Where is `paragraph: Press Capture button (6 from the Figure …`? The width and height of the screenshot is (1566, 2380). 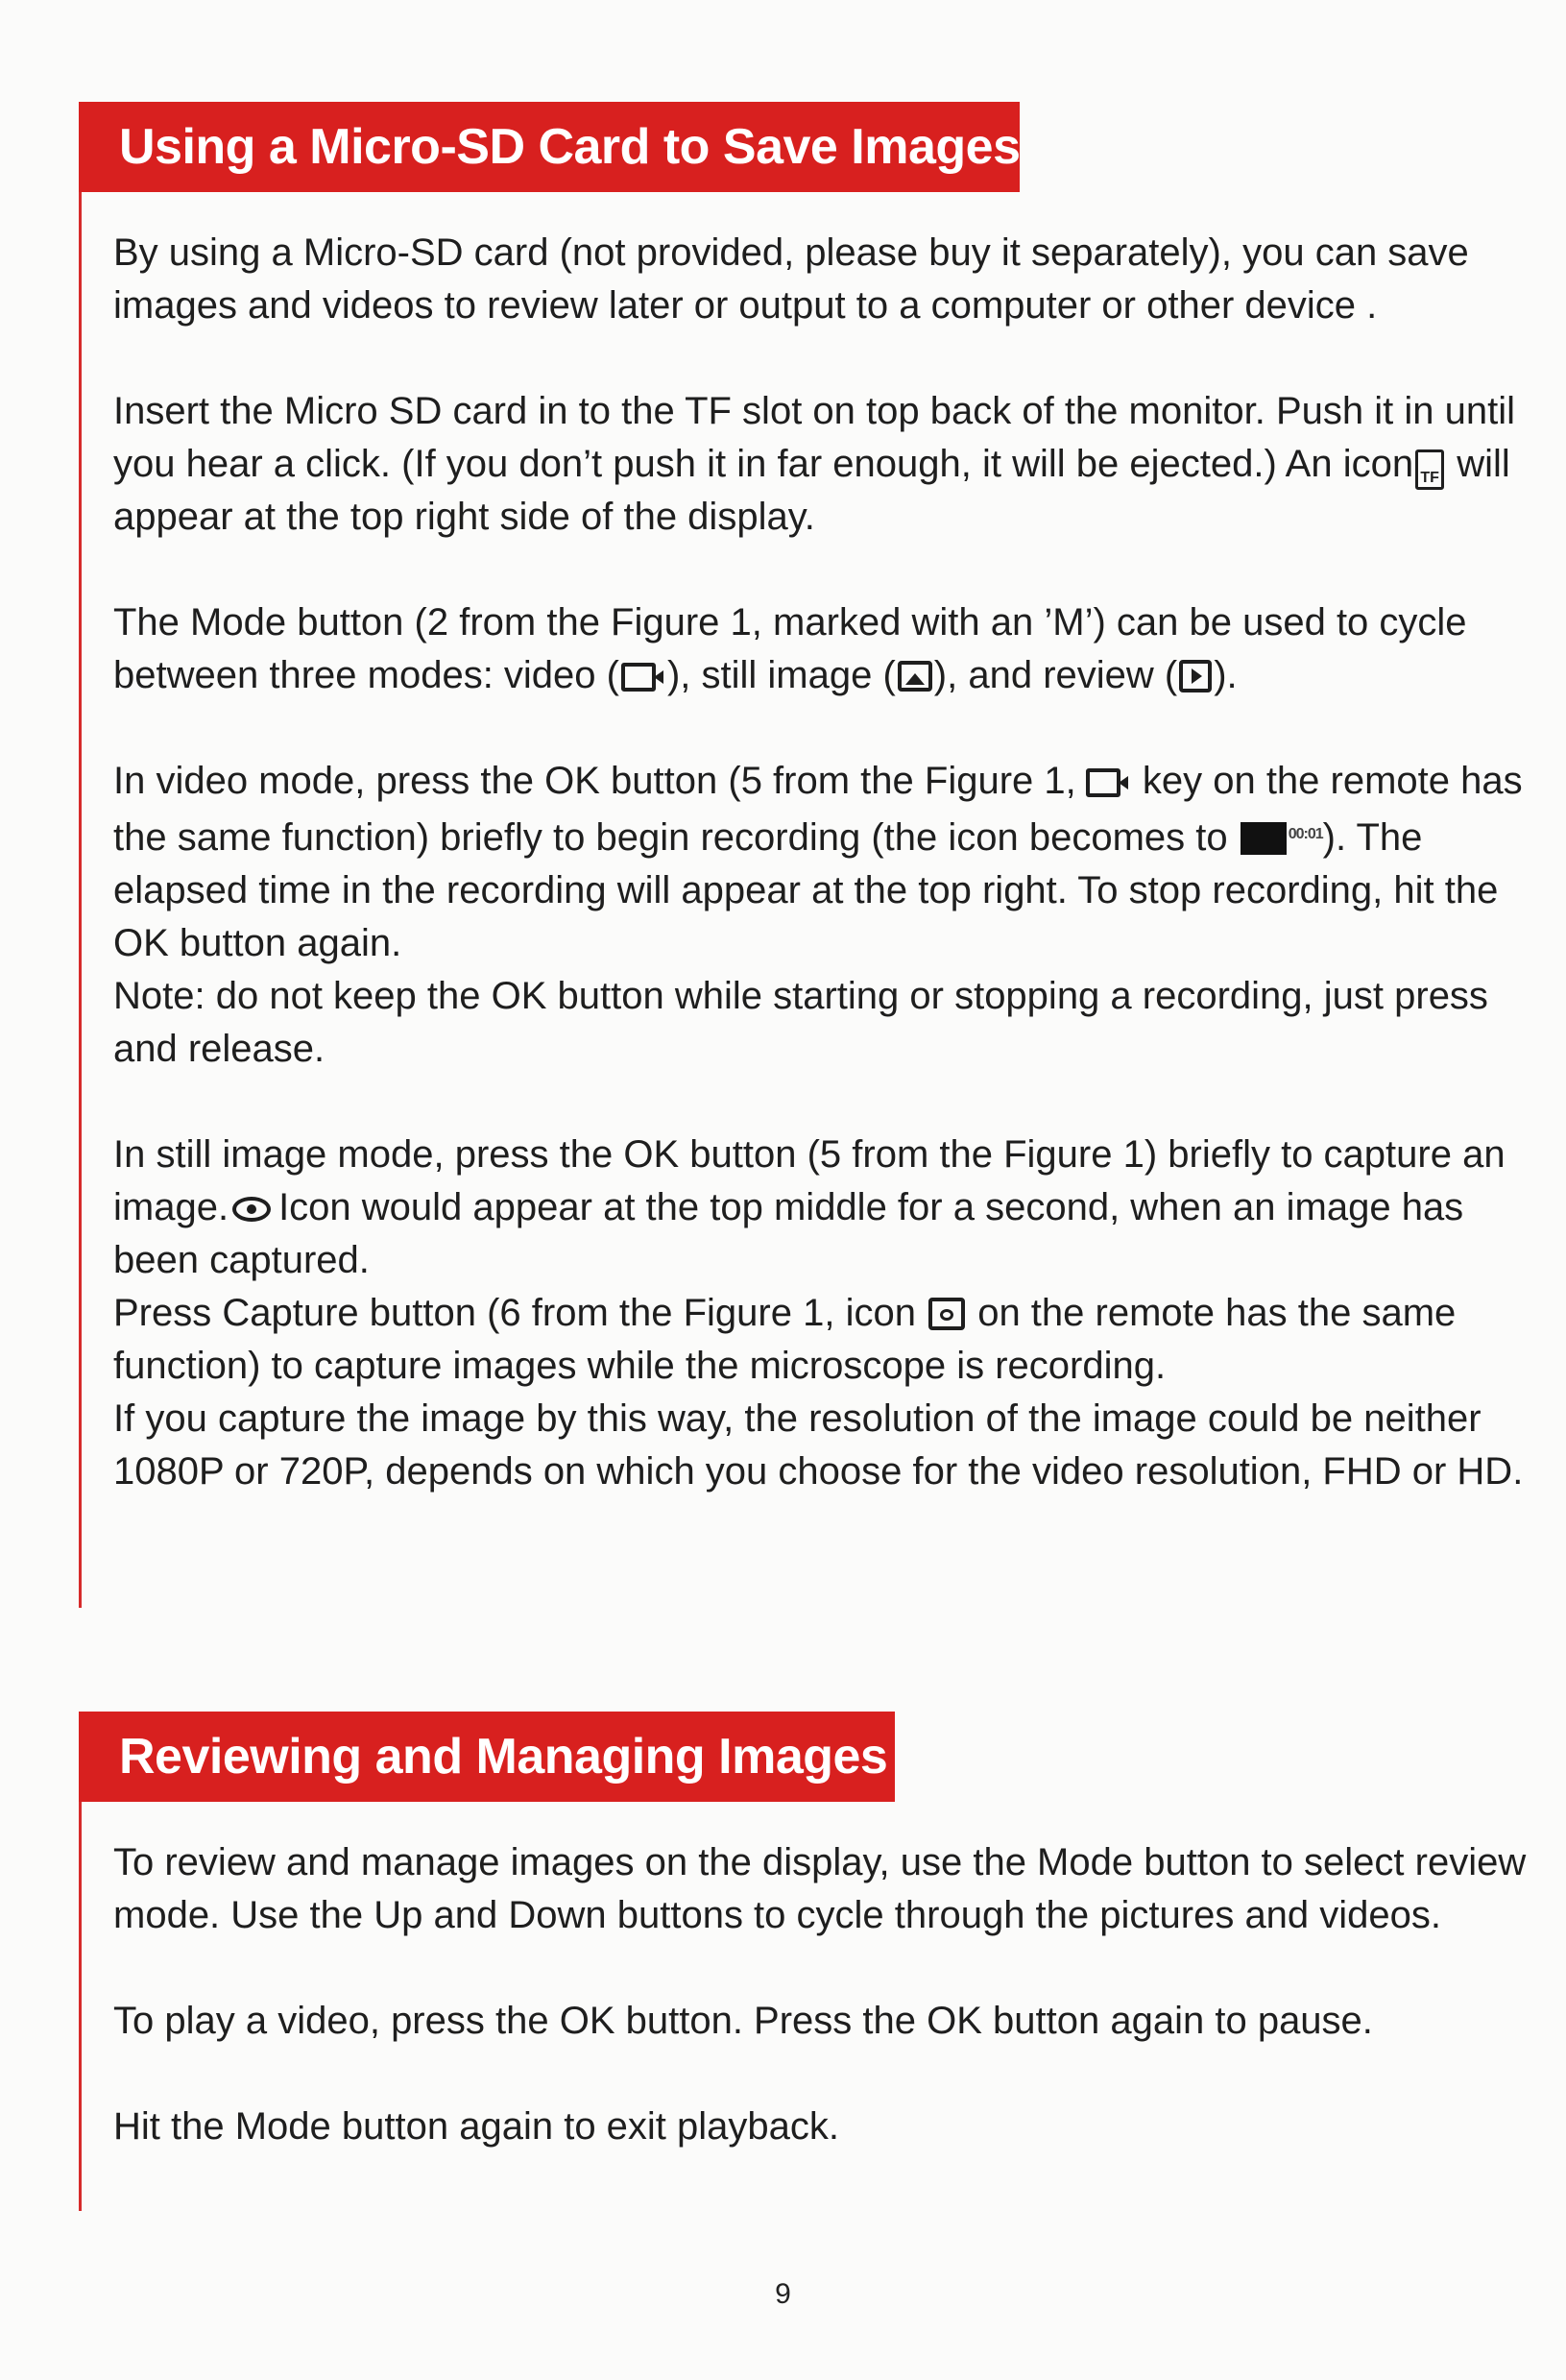 paragraph: Press Capture button (6 from the Figure … is located at coordinates (785, 1340).